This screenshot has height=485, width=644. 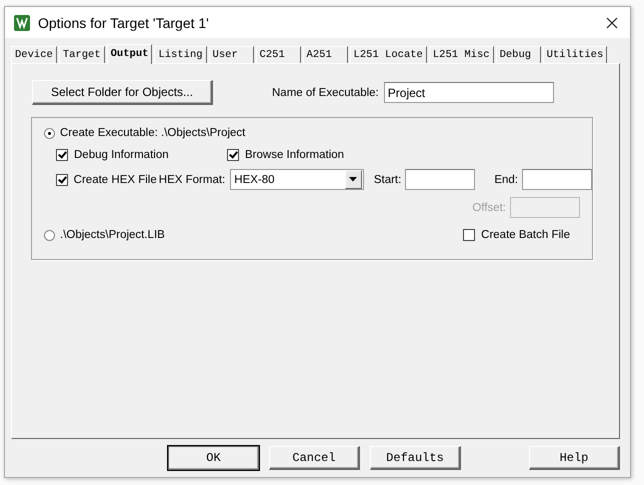 What do you see at coordinates (113, 235) in the screenshot?
I see `library-path-label: .\Objects\Project.LIB` at bounding box center [113, 235].